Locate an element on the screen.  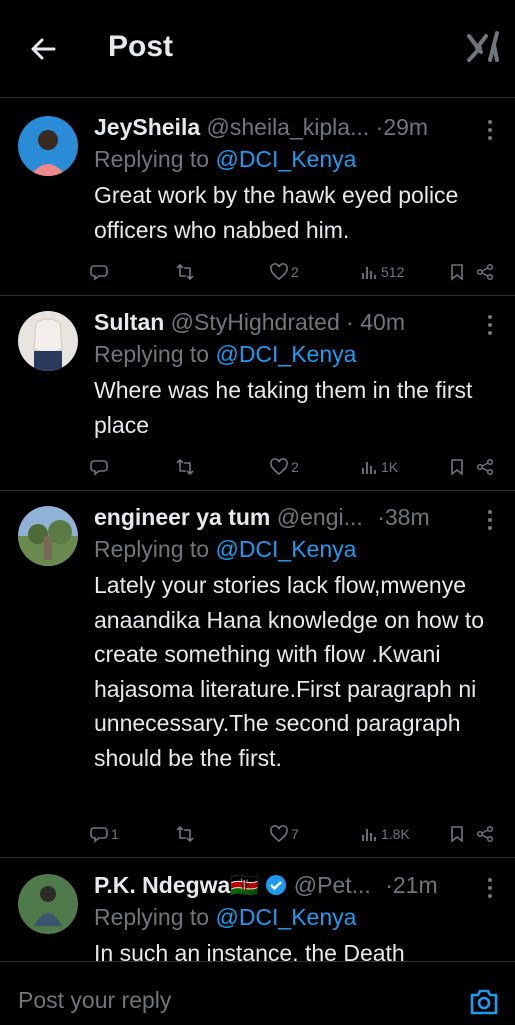
action-bar: 2 512 is located at coordinates (295, 272).